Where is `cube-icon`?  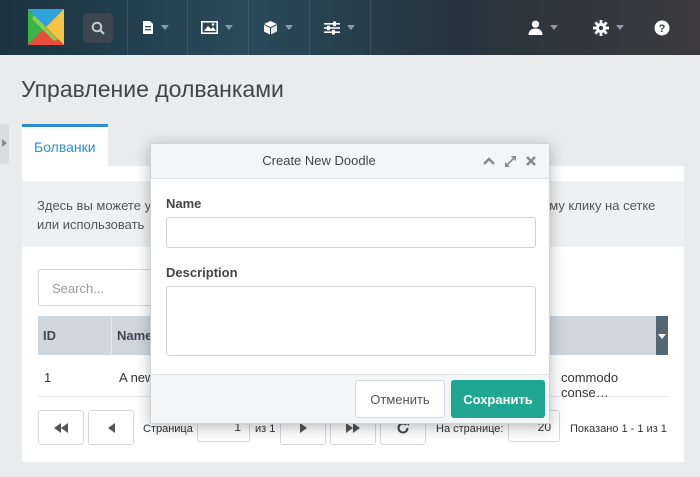
cube-icon is located at coordinates (270, 28).